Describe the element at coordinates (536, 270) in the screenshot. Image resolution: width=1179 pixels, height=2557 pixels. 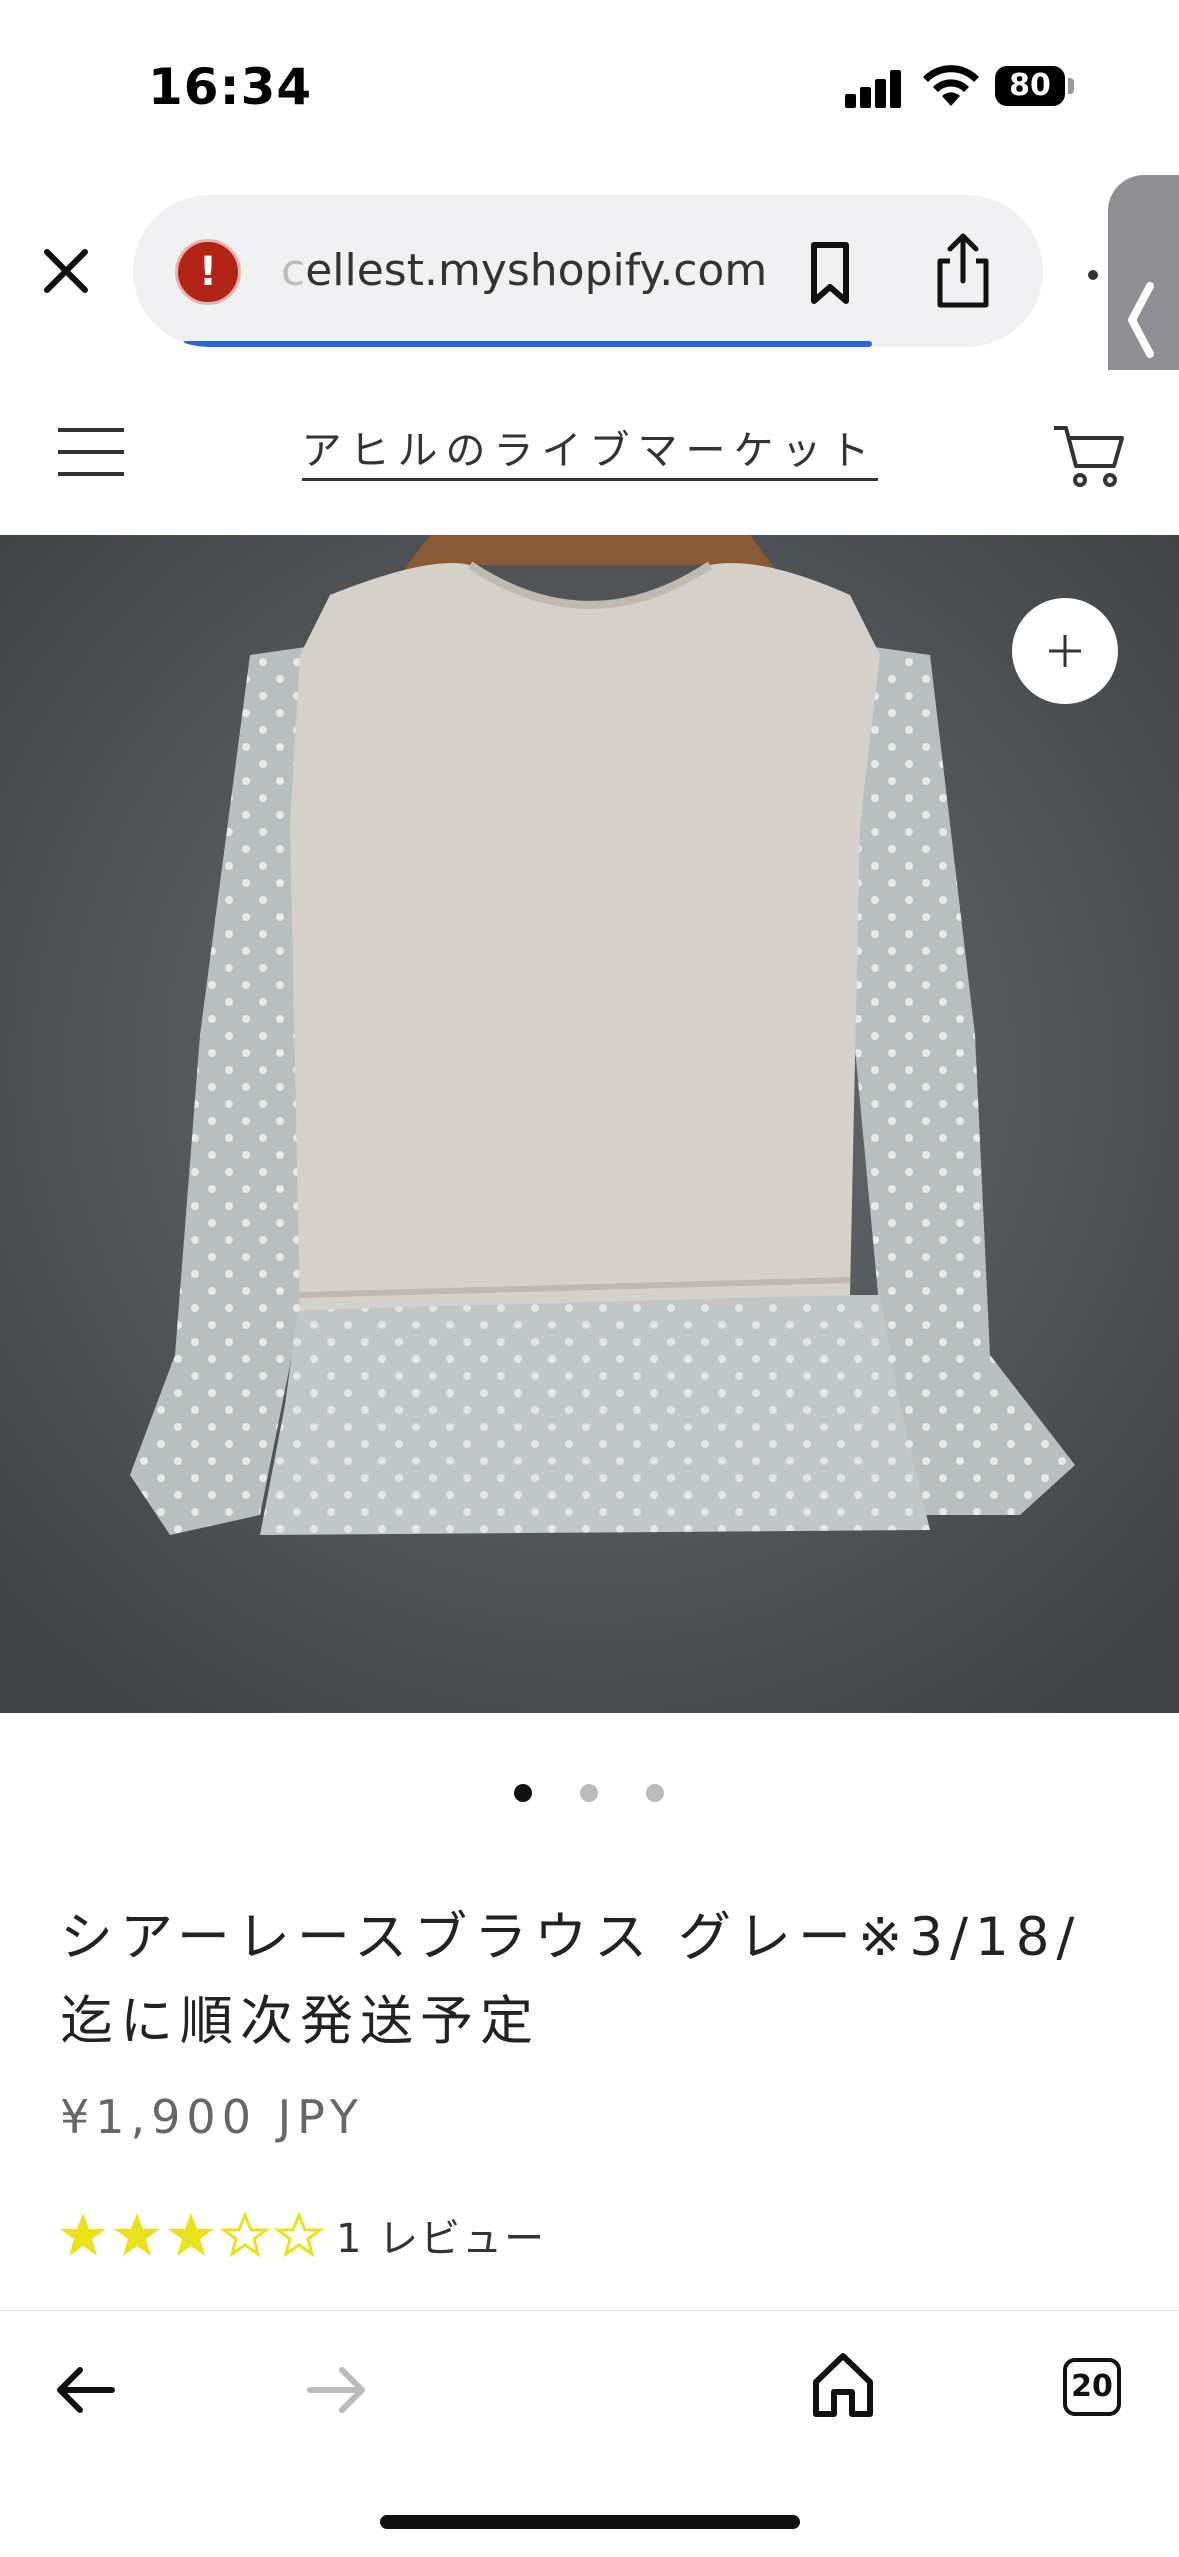
I see `url-domain: ellest.myshopify.com` at that location.